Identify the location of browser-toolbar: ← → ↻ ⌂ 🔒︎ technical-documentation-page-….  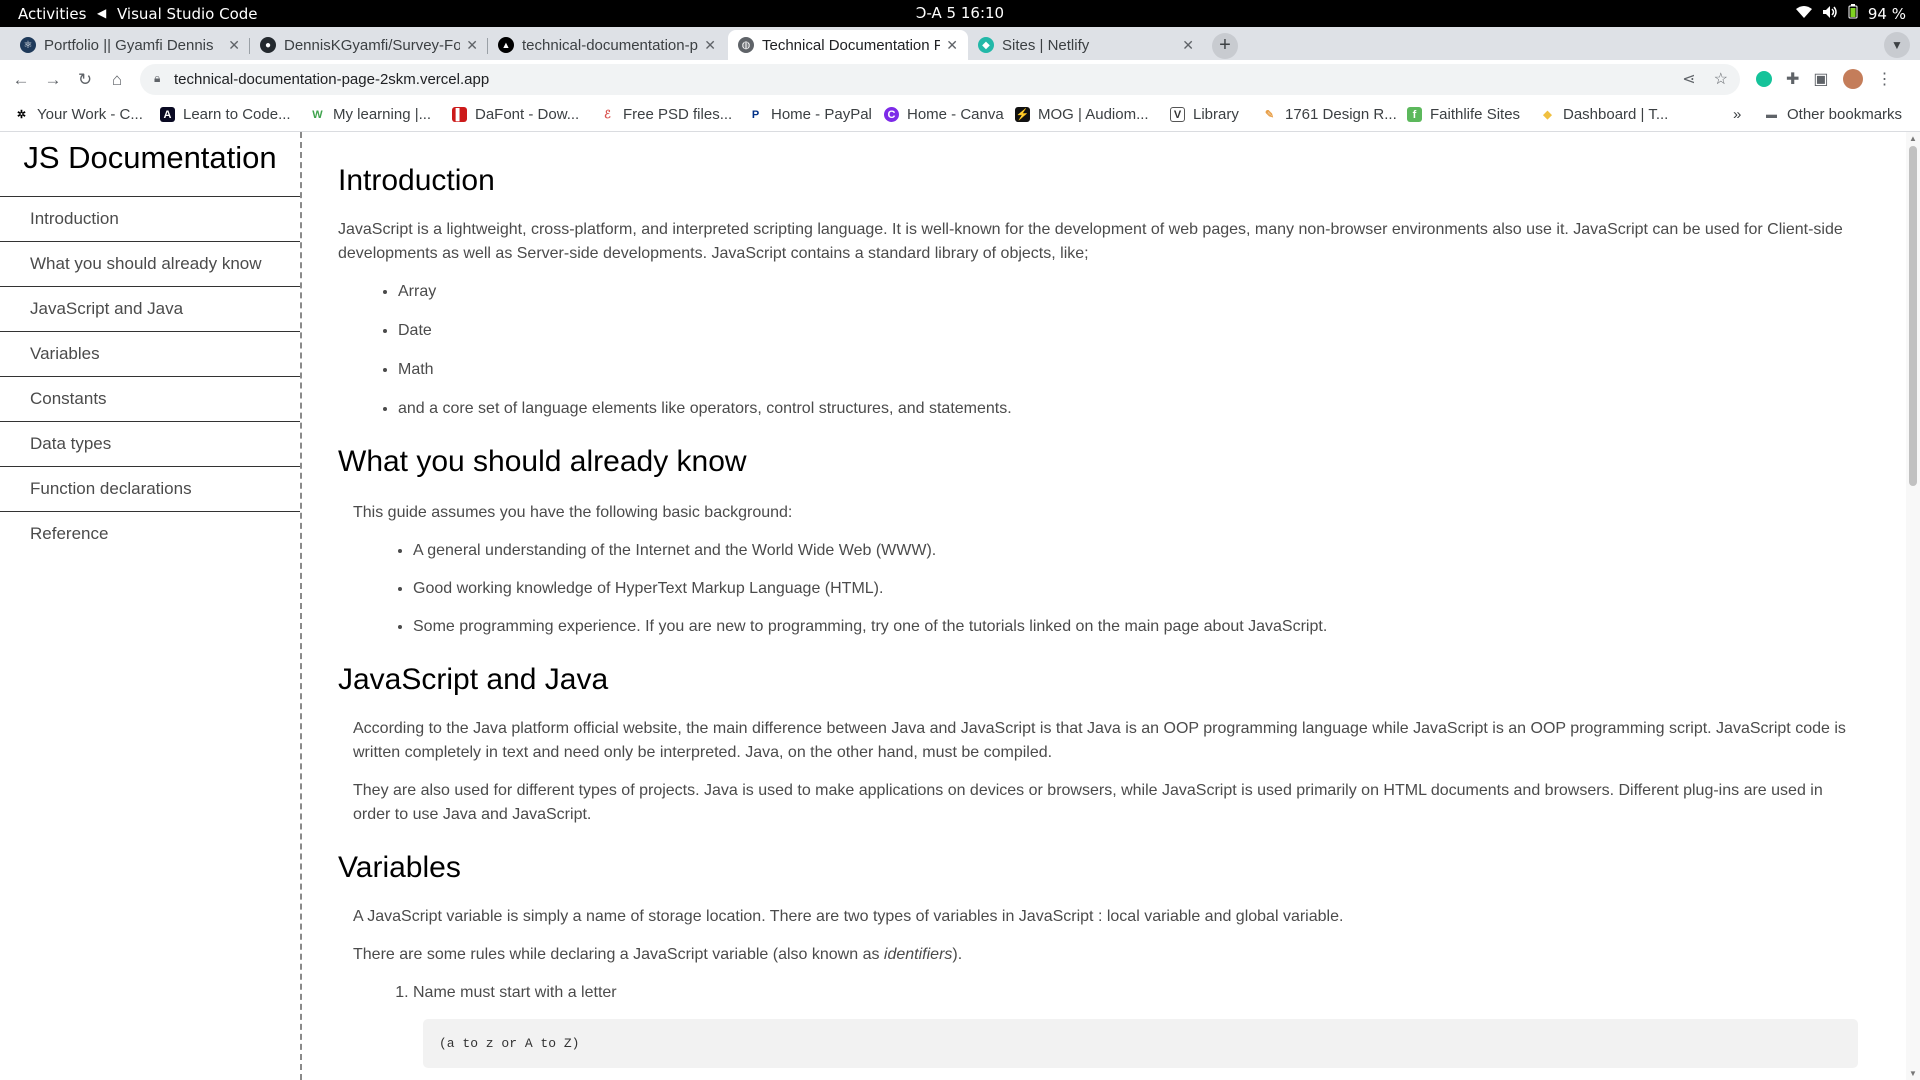
(960, 79).